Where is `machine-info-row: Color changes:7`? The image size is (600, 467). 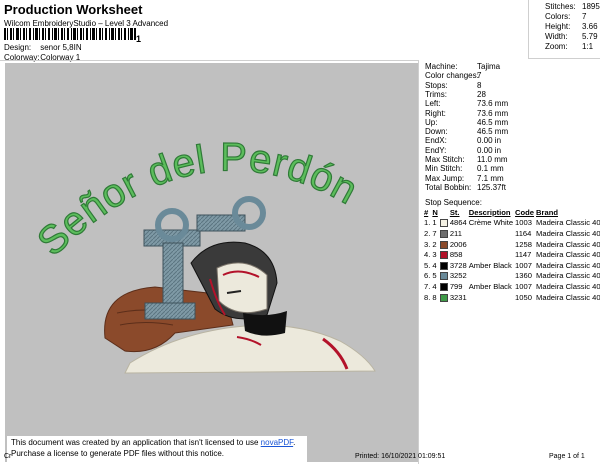 machine-info-row: Color changes:7 is located at coordinates (453, 75).